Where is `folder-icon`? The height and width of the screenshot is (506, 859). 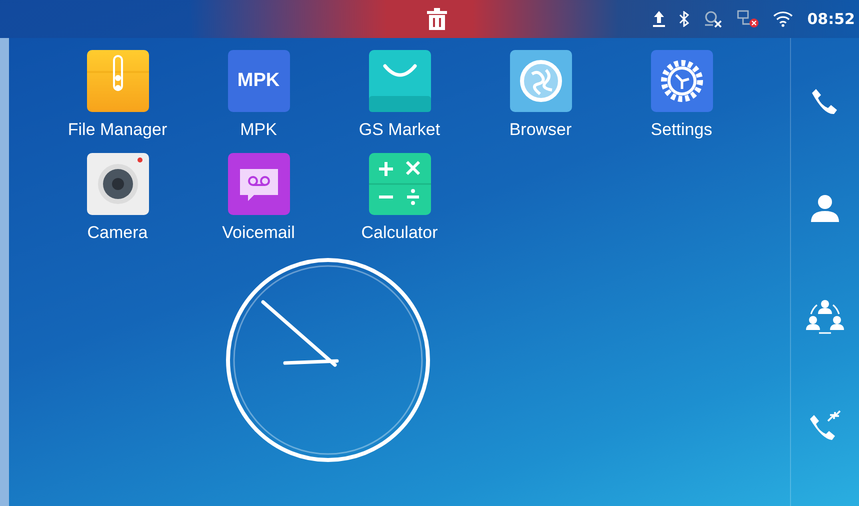
folder-icon is located at coordinates (117, 81).